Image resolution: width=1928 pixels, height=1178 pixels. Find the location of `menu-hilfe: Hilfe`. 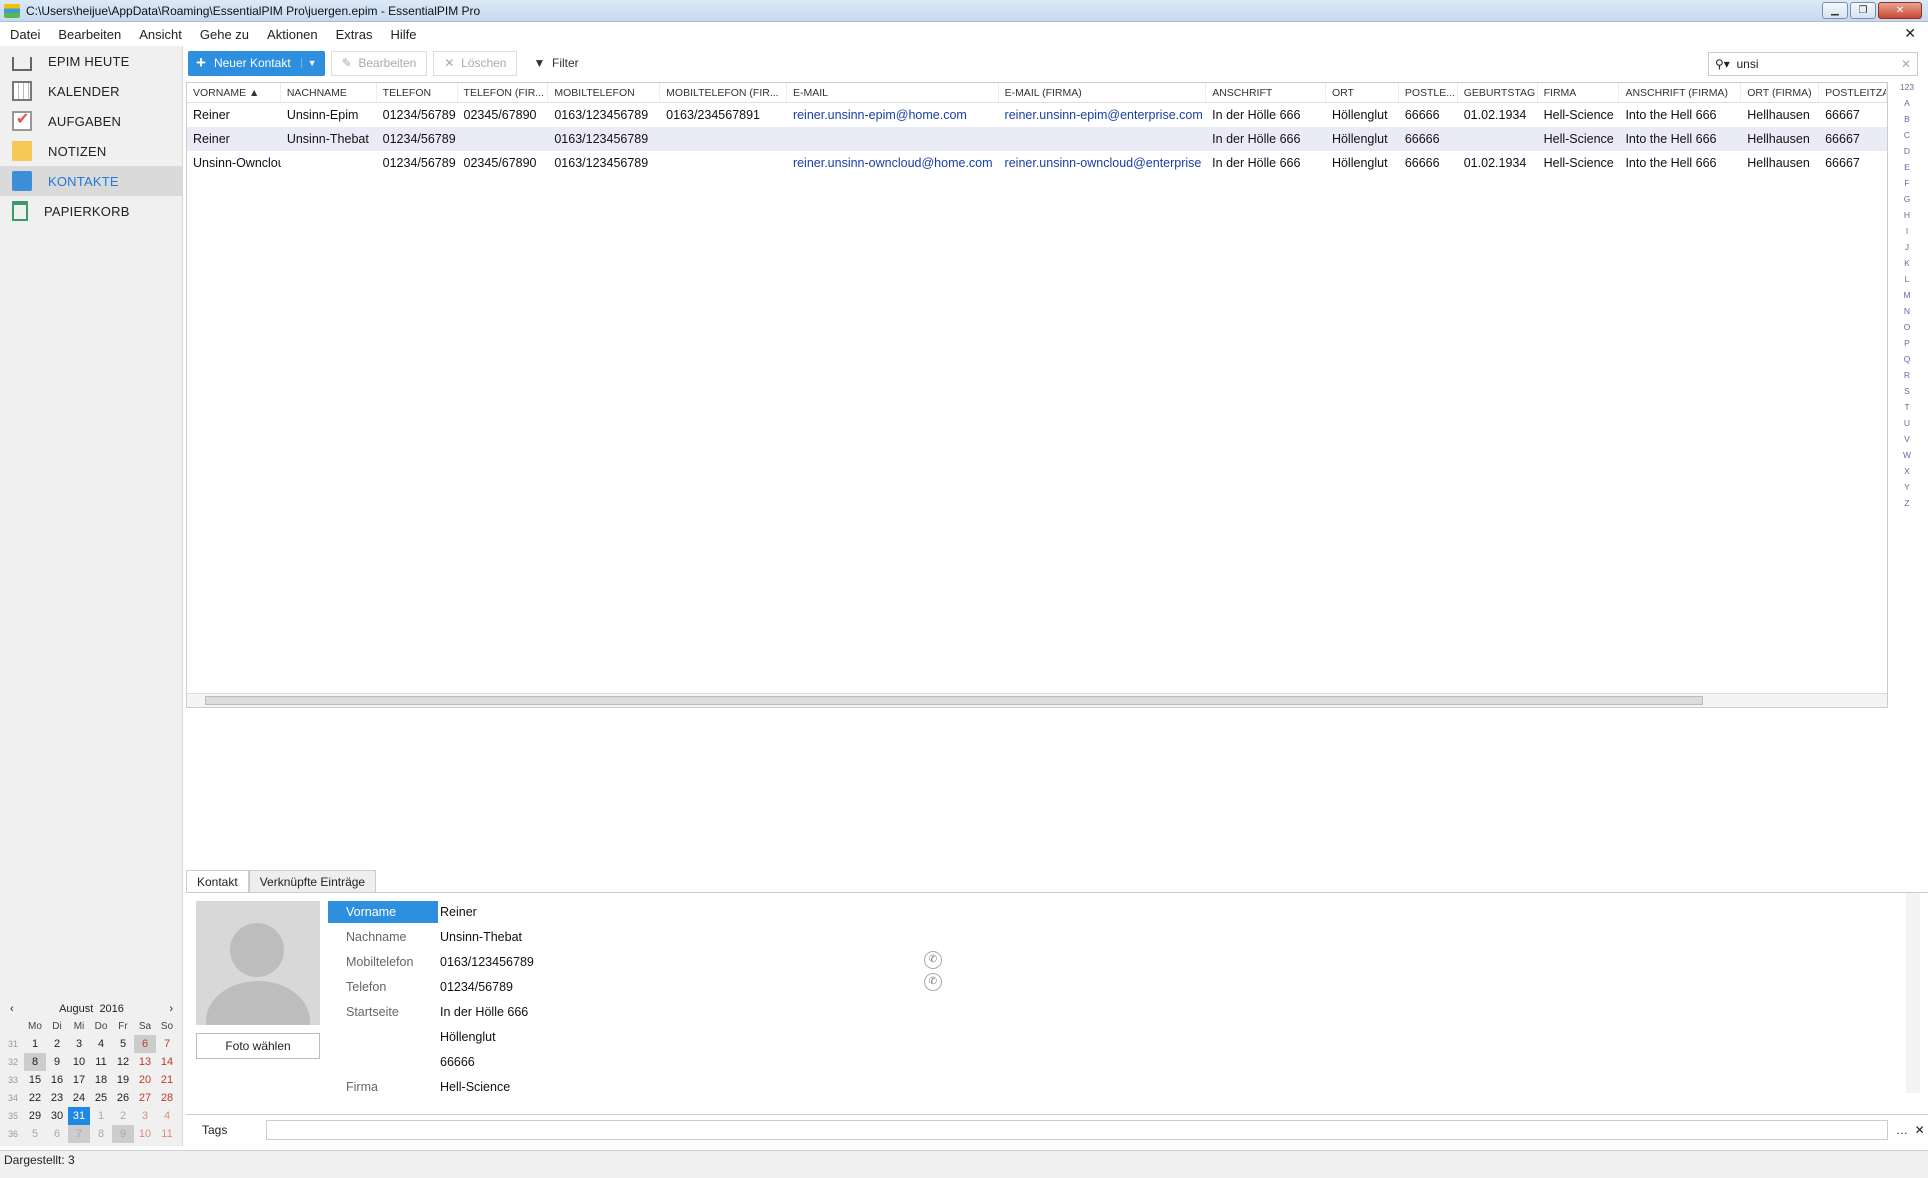

menu-hilfe: Hilfe is located at coordinates (402, 34).